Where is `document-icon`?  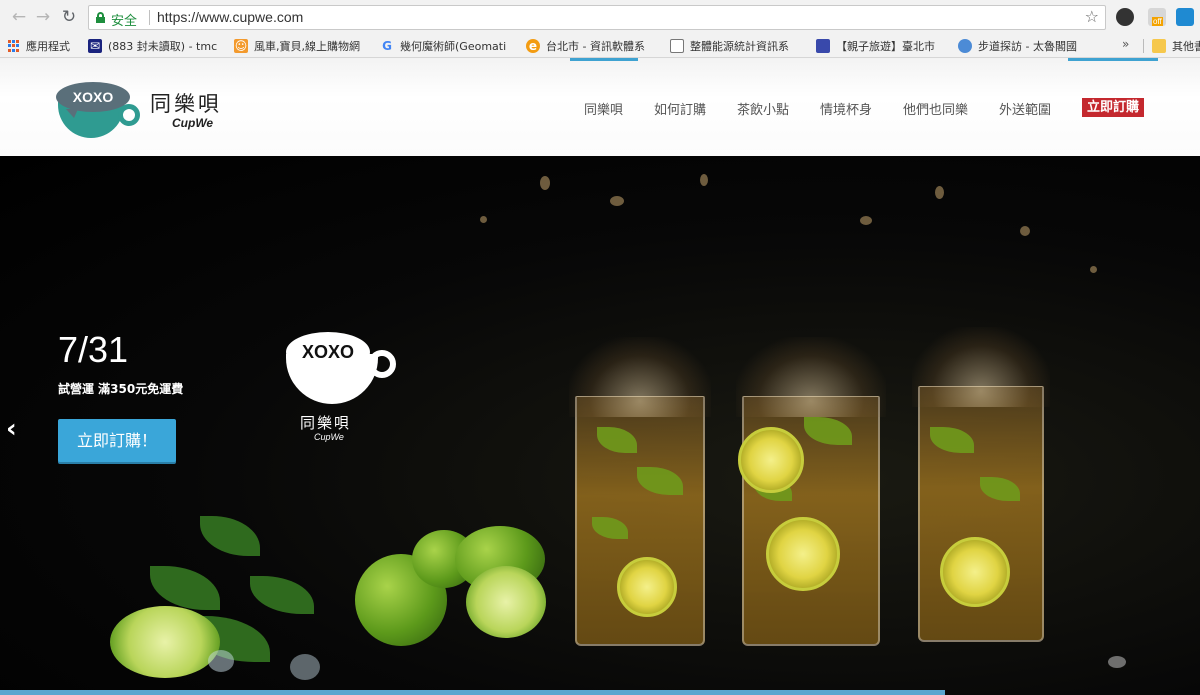
document-icon is located at coordinates (677, 46).